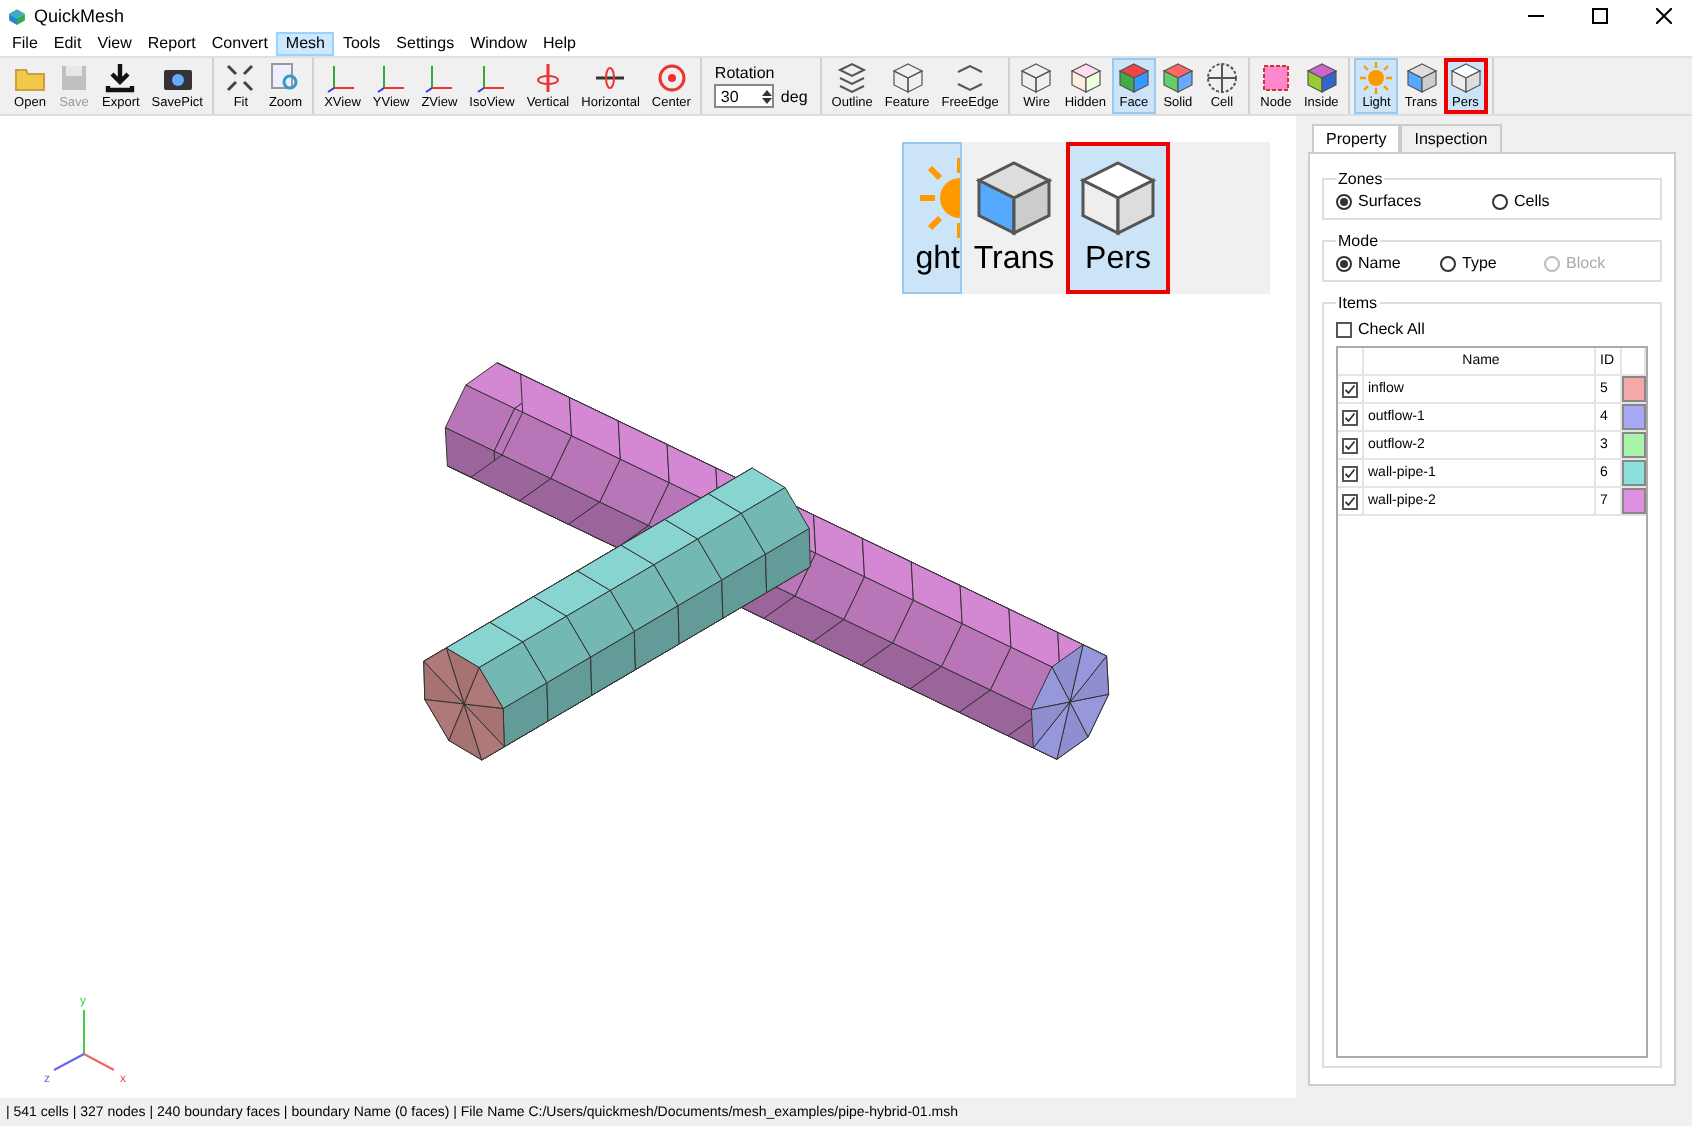  I want to click on target-icon, so click(671, 78).